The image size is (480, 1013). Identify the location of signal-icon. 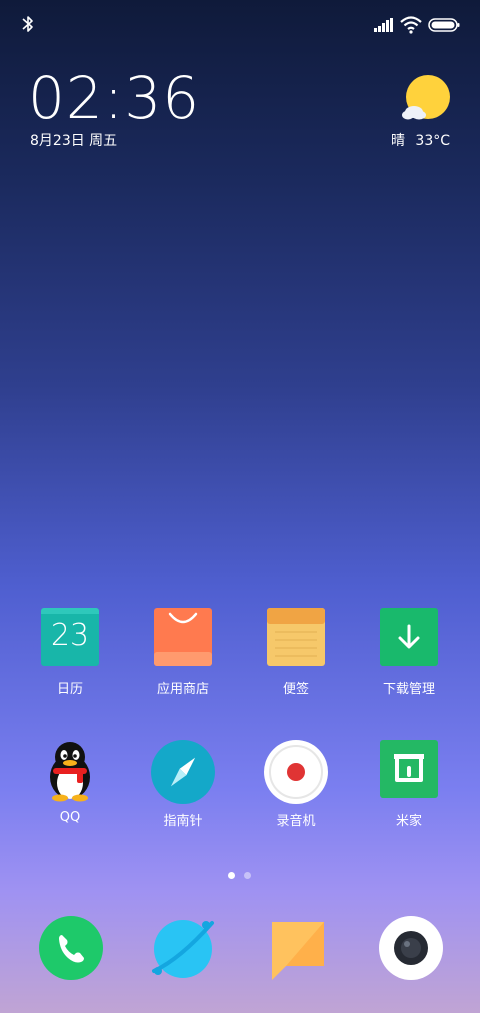
(383, 25).